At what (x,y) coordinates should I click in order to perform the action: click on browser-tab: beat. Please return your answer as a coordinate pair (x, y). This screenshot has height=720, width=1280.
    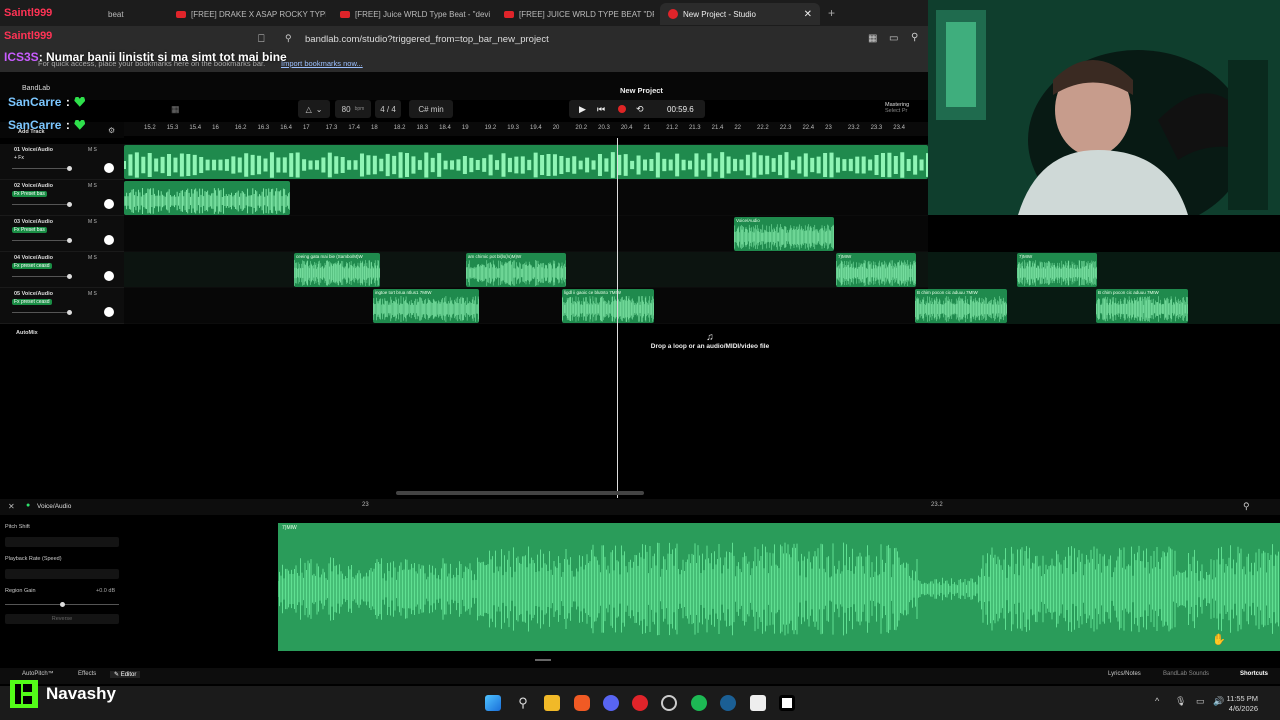
    Looking at the image, I should click on (130, 14).